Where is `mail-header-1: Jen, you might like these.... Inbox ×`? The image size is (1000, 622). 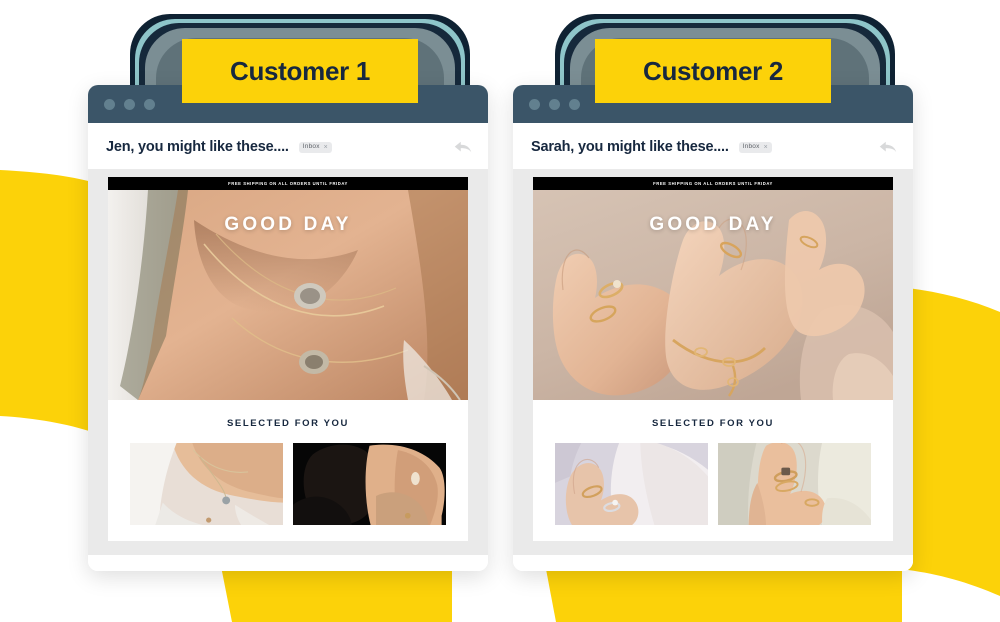 mail-header-1: Jen, you might like these.... Inbox × is located at coordinates (288, 146).